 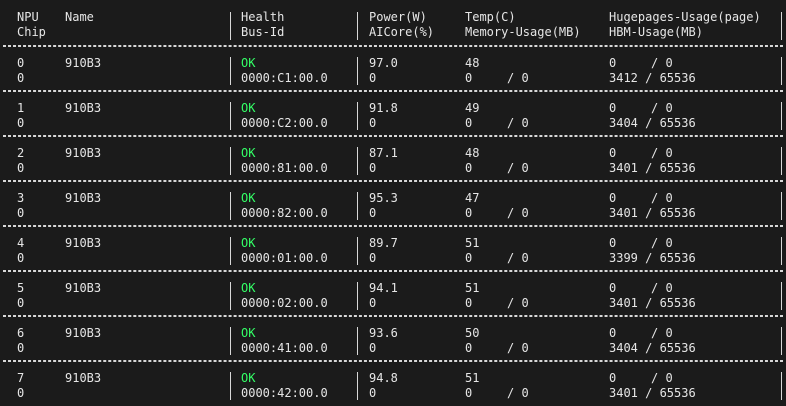 I want to click on temp-value: 48, so click(x=472, y=153).